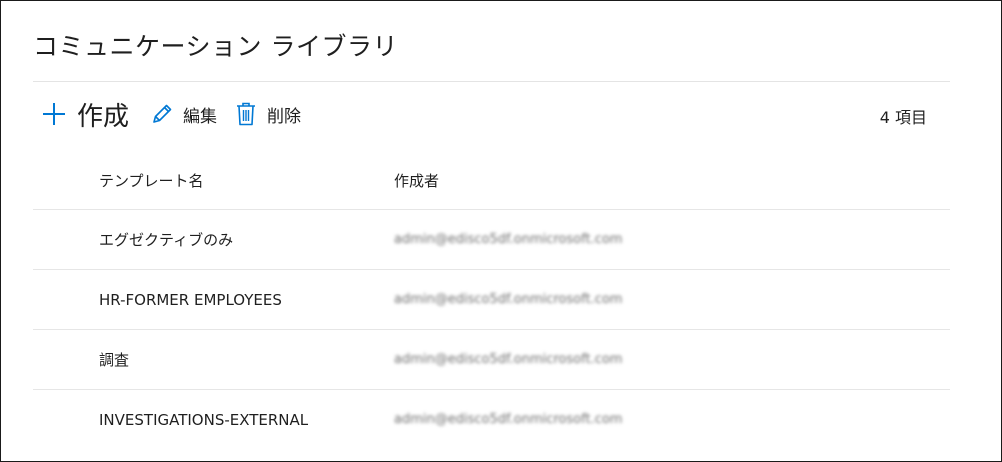 Image resolution: width=1002 pixels, height=462 pixels. What do you see at coordinates (190, 299) in the screenshot?
I see `template-name: HR-FORMER EMPLOYEES` at bounding box center [190, 299].